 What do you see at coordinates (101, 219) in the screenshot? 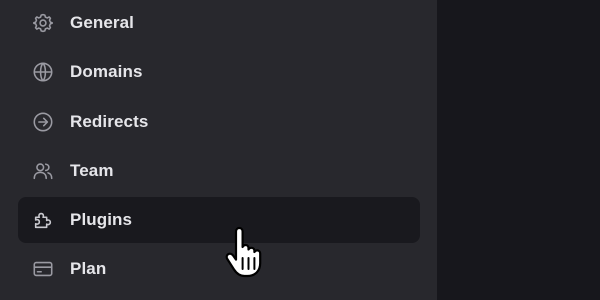
I see `sidebar-item-label: Plugins` at bounding box center [101, 219].